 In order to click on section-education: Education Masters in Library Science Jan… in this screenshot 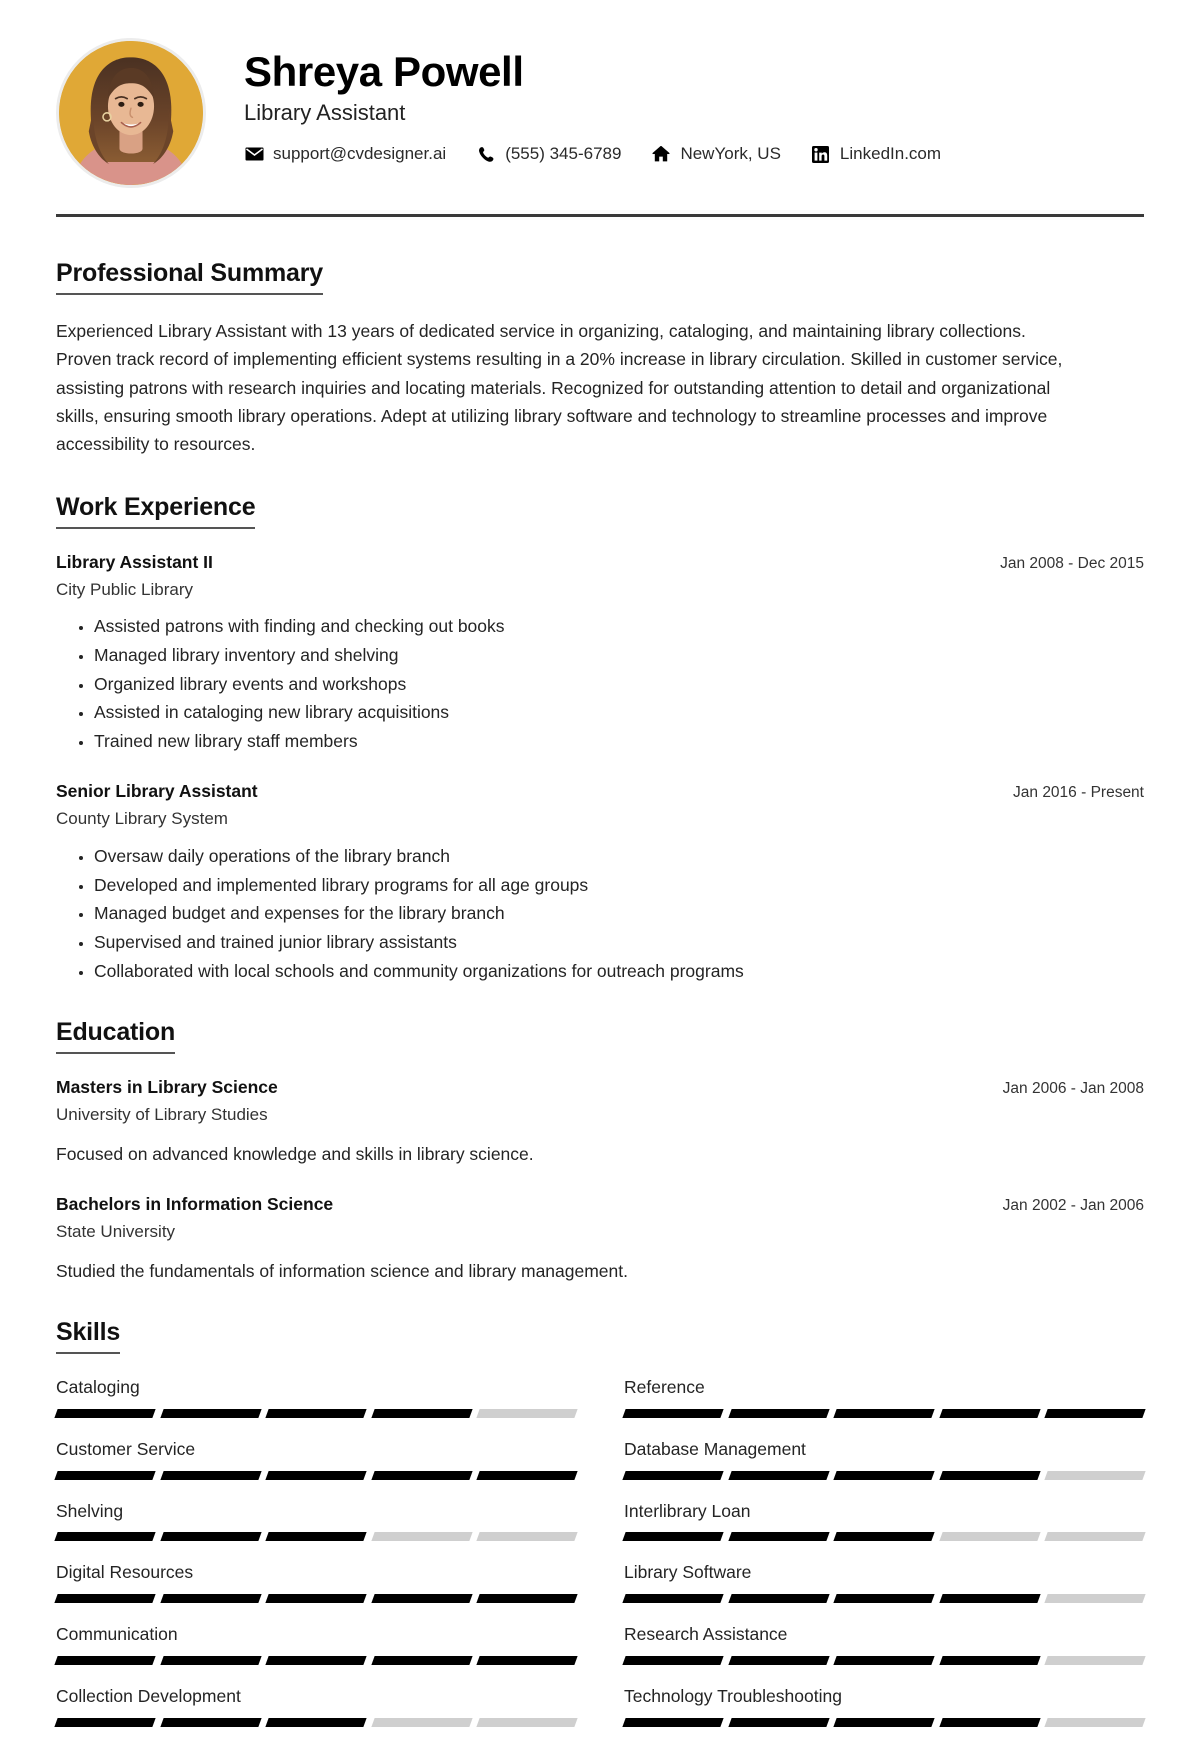, I will do `click(600, 1151)`.